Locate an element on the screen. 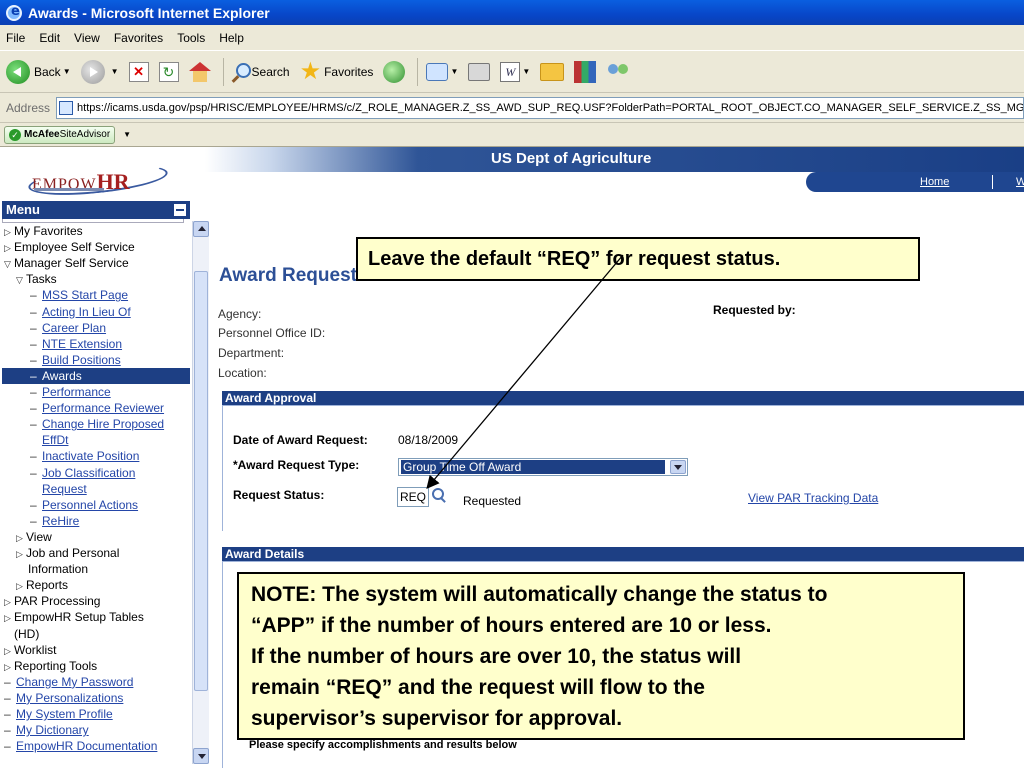  search-button: Search is located at coordinates (261, 72).